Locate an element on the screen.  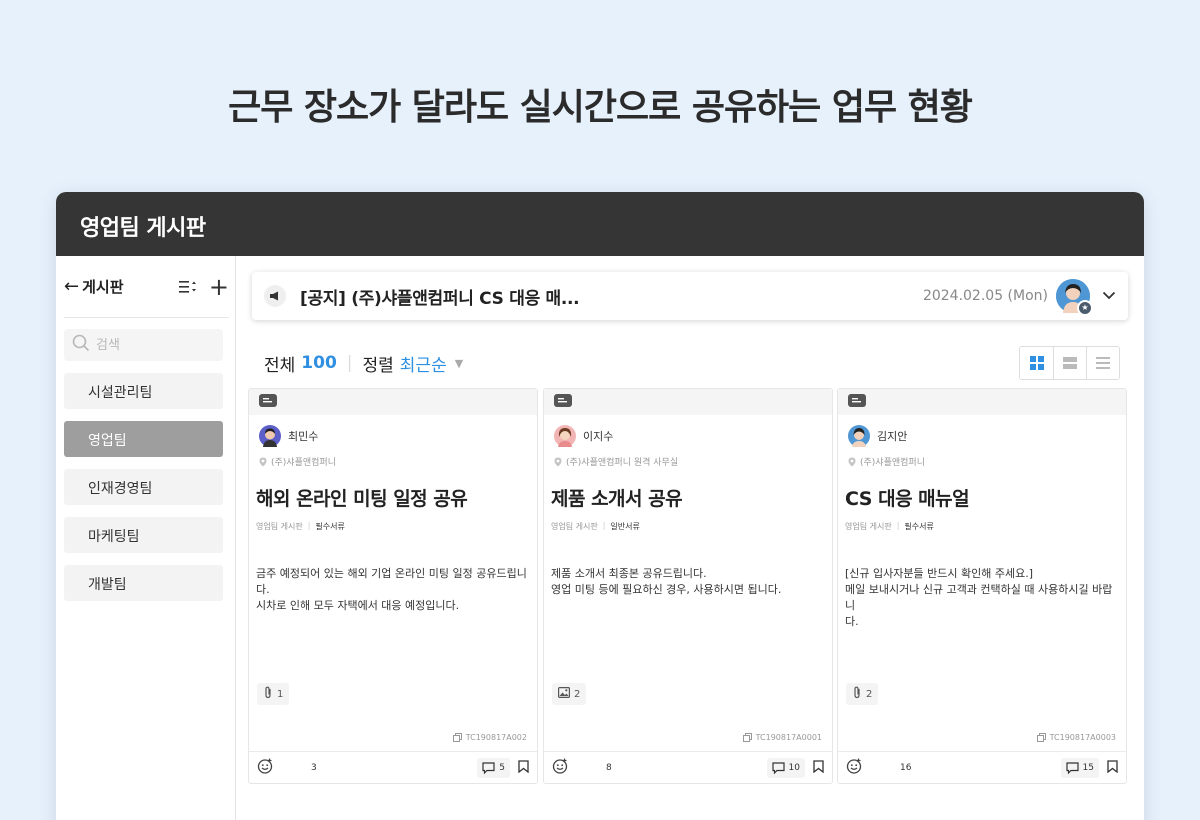
caret-down-icon: ▼ is located at coordinates (459, 363).